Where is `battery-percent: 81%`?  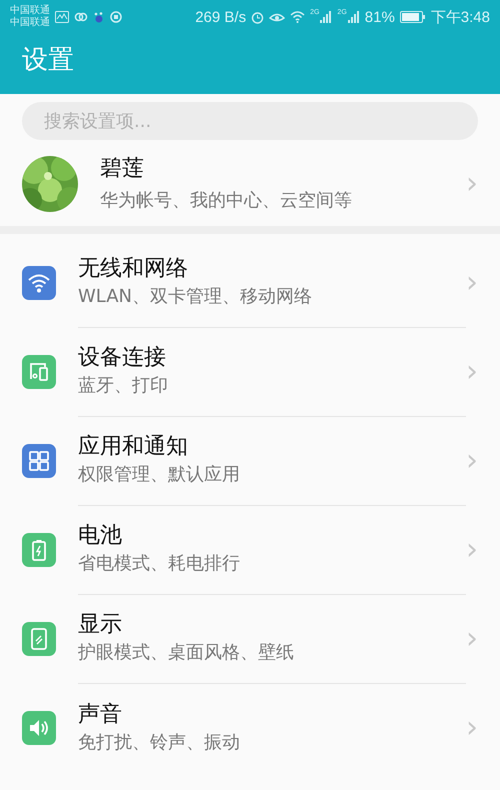
battery-percent: 81% is located at coordinates (379, 17).